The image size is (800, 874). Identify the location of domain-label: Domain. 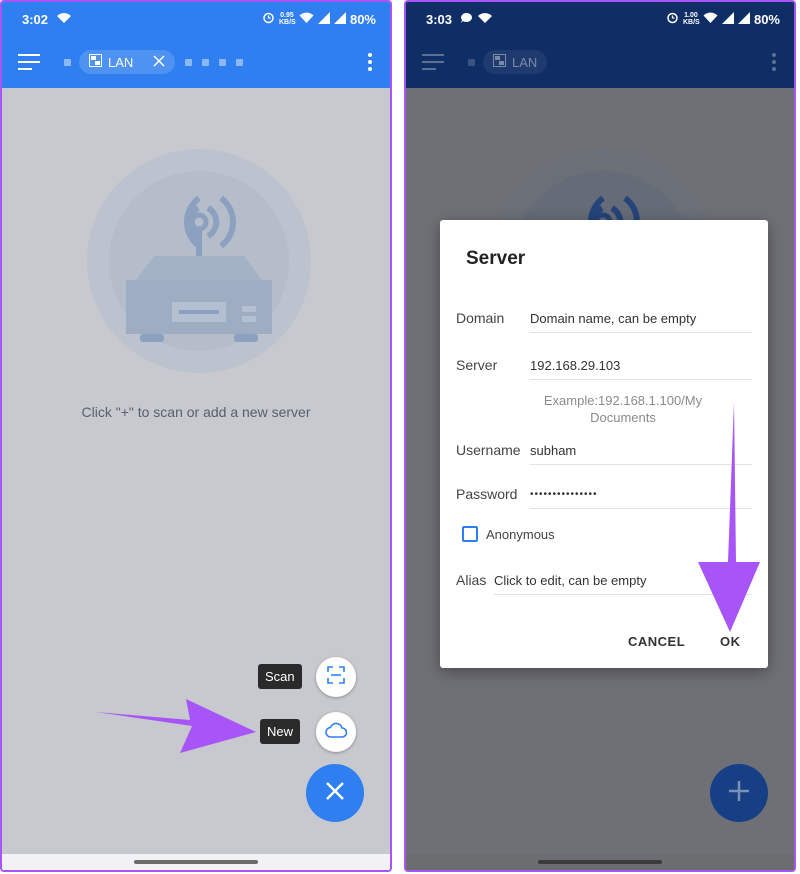
(480, 318).